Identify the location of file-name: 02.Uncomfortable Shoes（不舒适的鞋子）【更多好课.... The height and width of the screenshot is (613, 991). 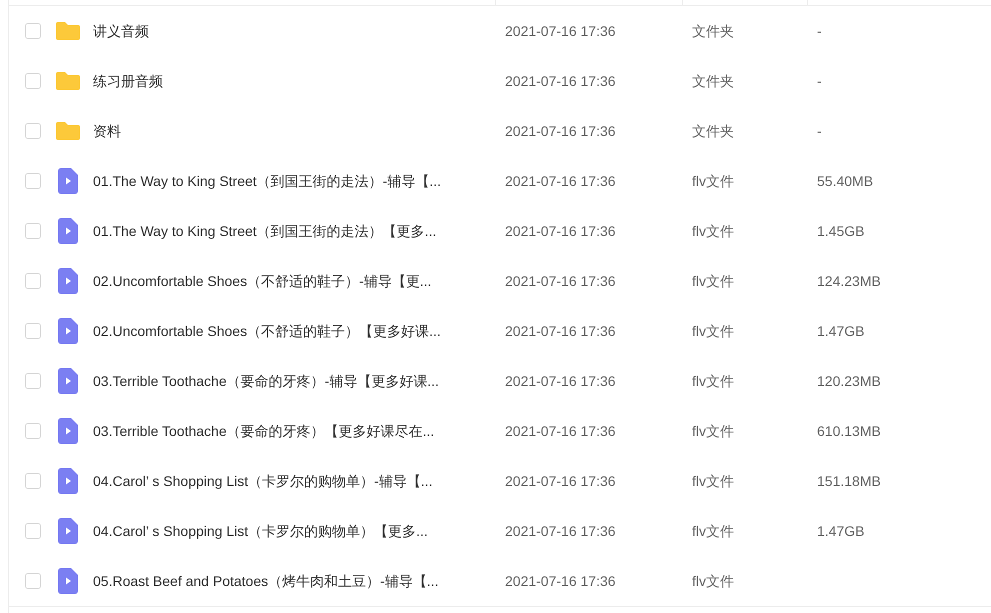
(267, 331).